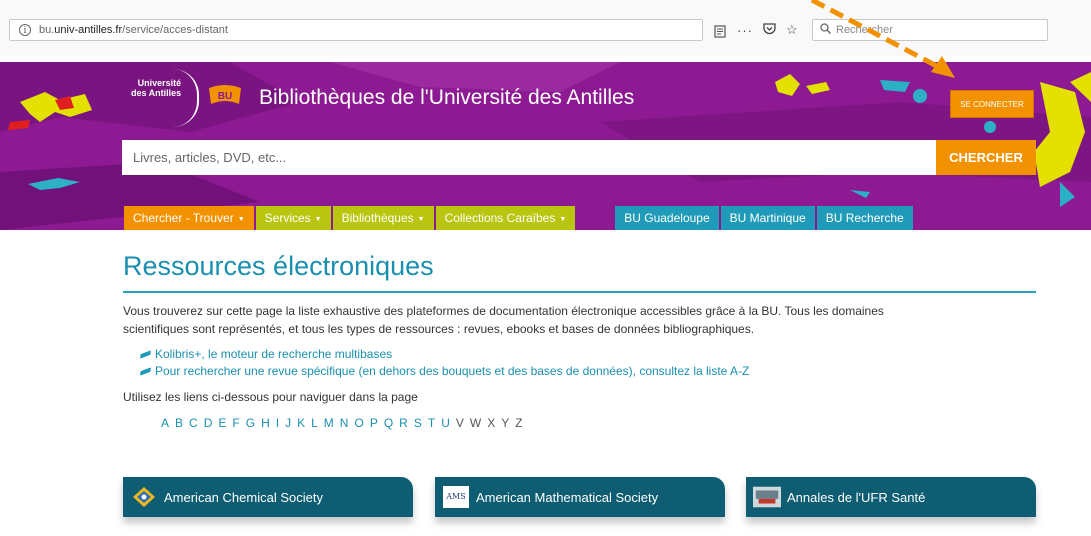 The height and width of the screenshot is (536, 1091). I want to click on resource-card-ams: AMS American Mathematical Society, so click(580, 497).